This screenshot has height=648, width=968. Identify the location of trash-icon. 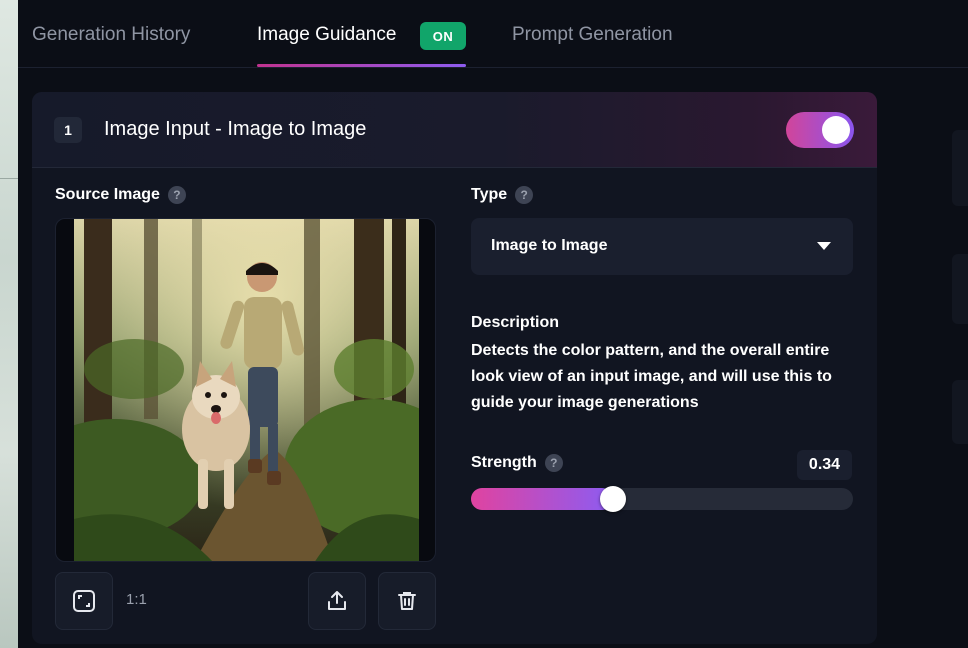
(407, 601).